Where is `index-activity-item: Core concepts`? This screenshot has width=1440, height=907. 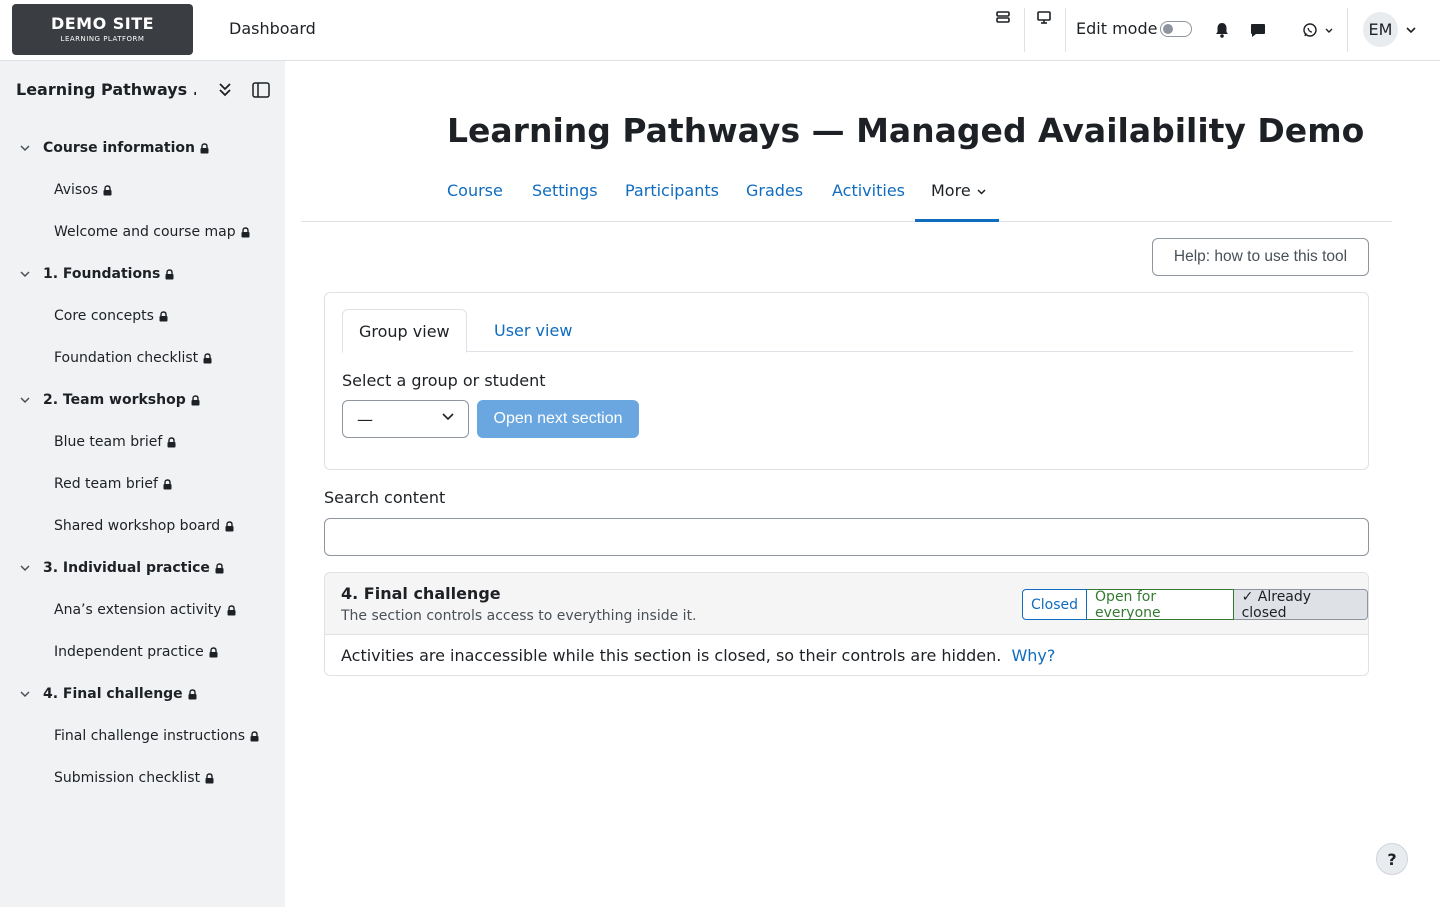
index-activity-item: Core concepts is located at coordinates (111, 316).